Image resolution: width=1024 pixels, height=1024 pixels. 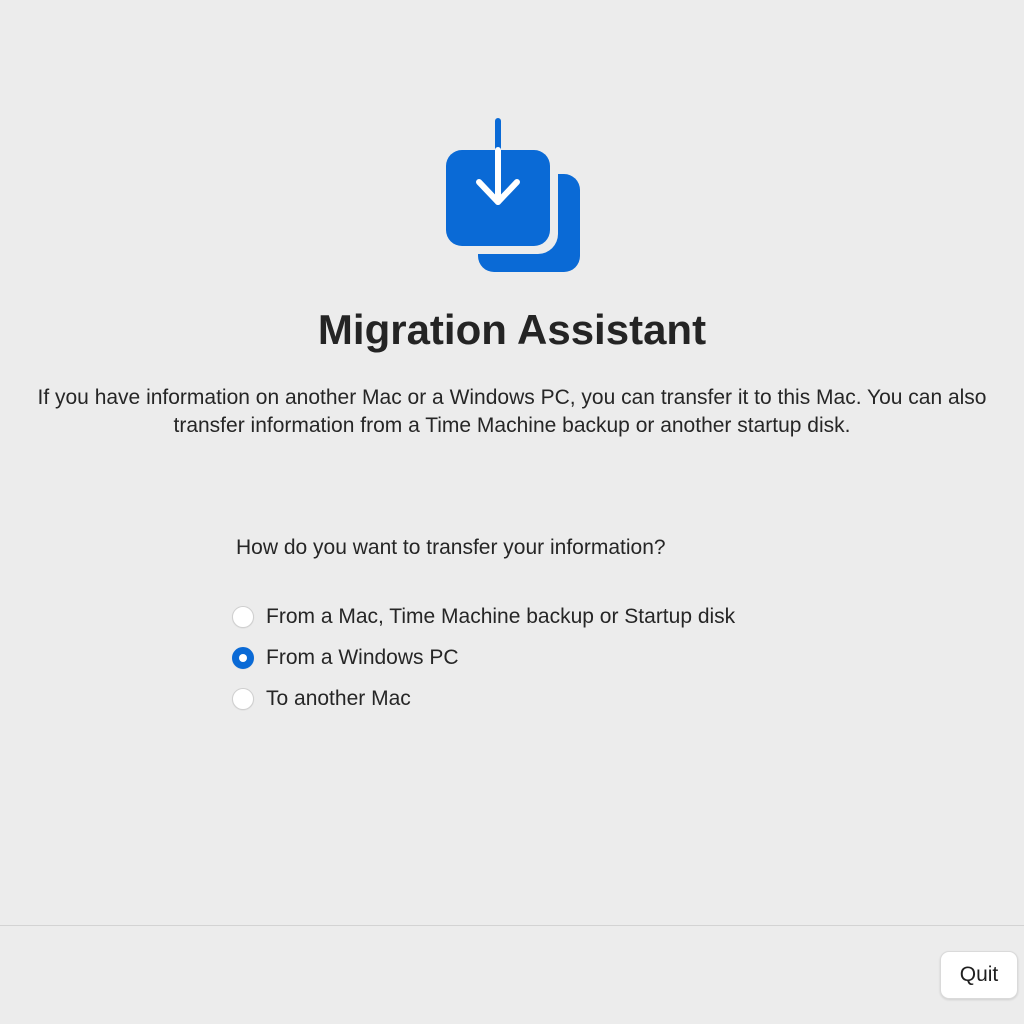 What do you see at coordinates (512, 195) in the screenshot?
I see `migration-download-icon` at bounding box center [512, 195].